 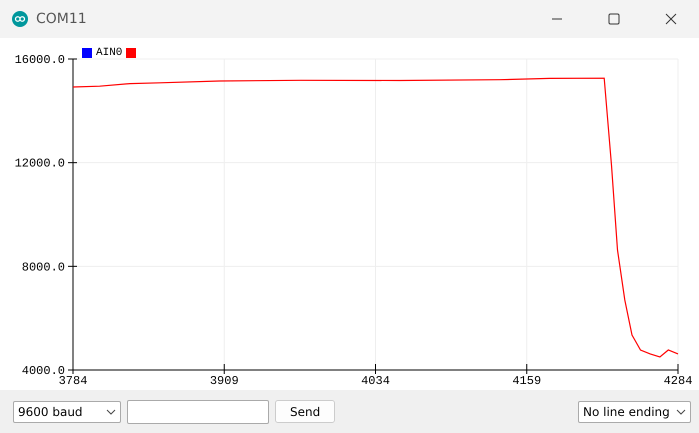 I want to click on close-icon, so click(x=671, y=19).